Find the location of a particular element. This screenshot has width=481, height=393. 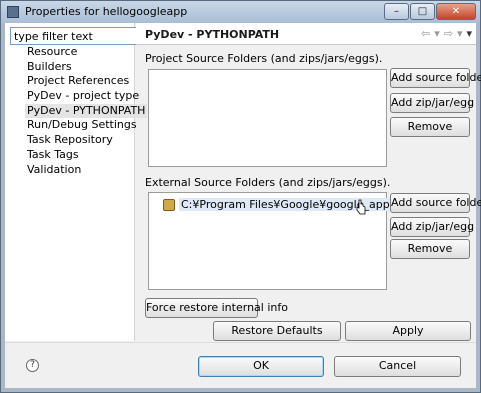

nav-item-task-tags: Task Tags is located at coordinates (87, 155).